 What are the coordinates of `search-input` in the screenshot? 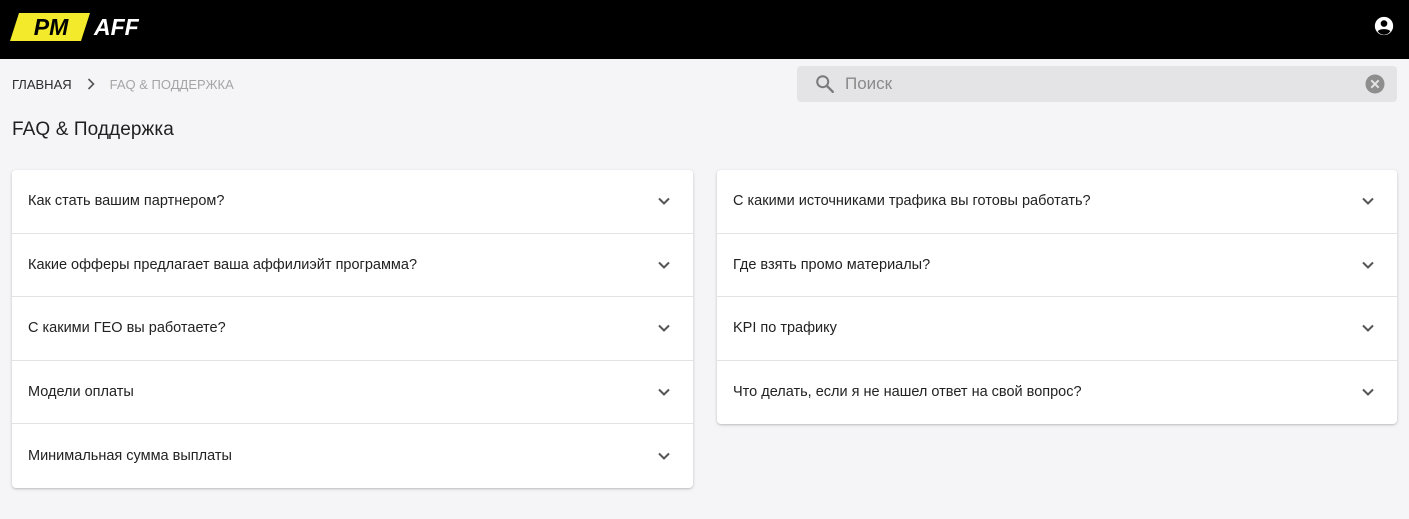 It's located at (1100, 84).